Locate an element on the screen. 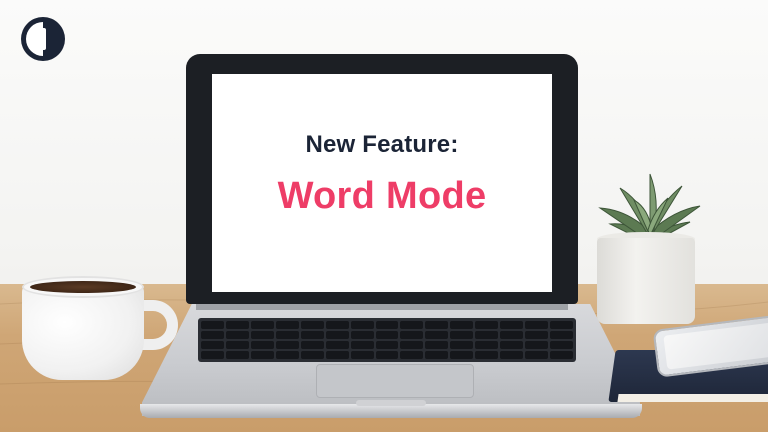 This screenshot has width=768, height=432. laptop-hinge is located at coordinates (382, 307).